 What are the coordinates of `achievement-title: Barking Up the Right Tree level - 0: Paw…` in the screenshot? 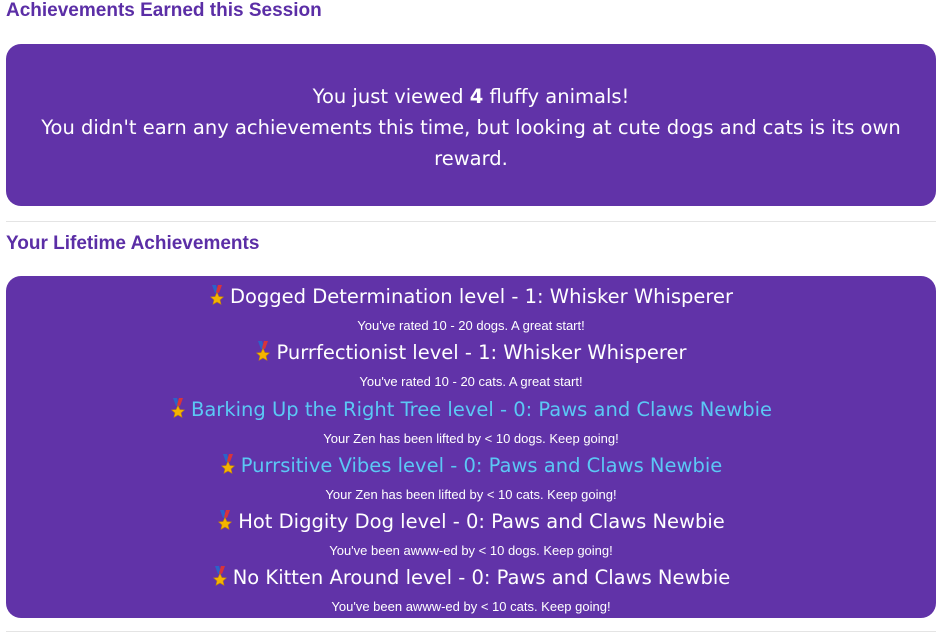 It's located at (481, 409).